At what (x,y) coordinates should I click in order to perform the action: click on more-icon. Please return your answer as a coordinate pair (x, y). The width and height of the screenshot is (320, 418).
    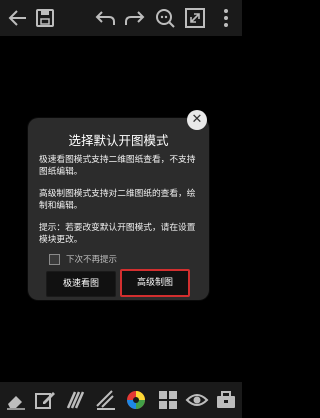
    Looking at the image, I should click on (226, 18).